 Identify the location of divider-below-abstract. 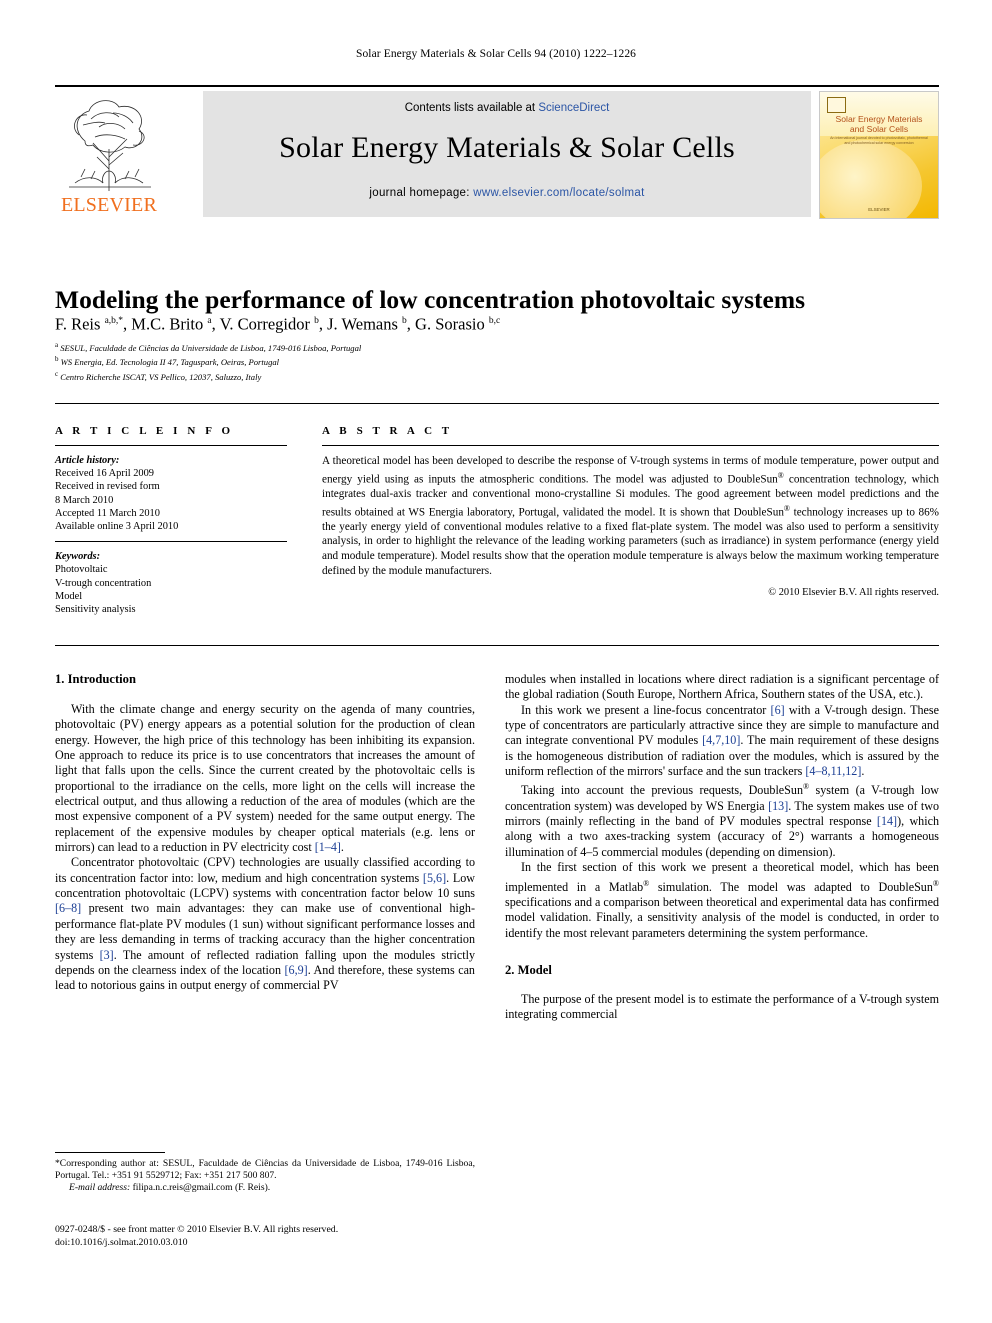
(497, 645).